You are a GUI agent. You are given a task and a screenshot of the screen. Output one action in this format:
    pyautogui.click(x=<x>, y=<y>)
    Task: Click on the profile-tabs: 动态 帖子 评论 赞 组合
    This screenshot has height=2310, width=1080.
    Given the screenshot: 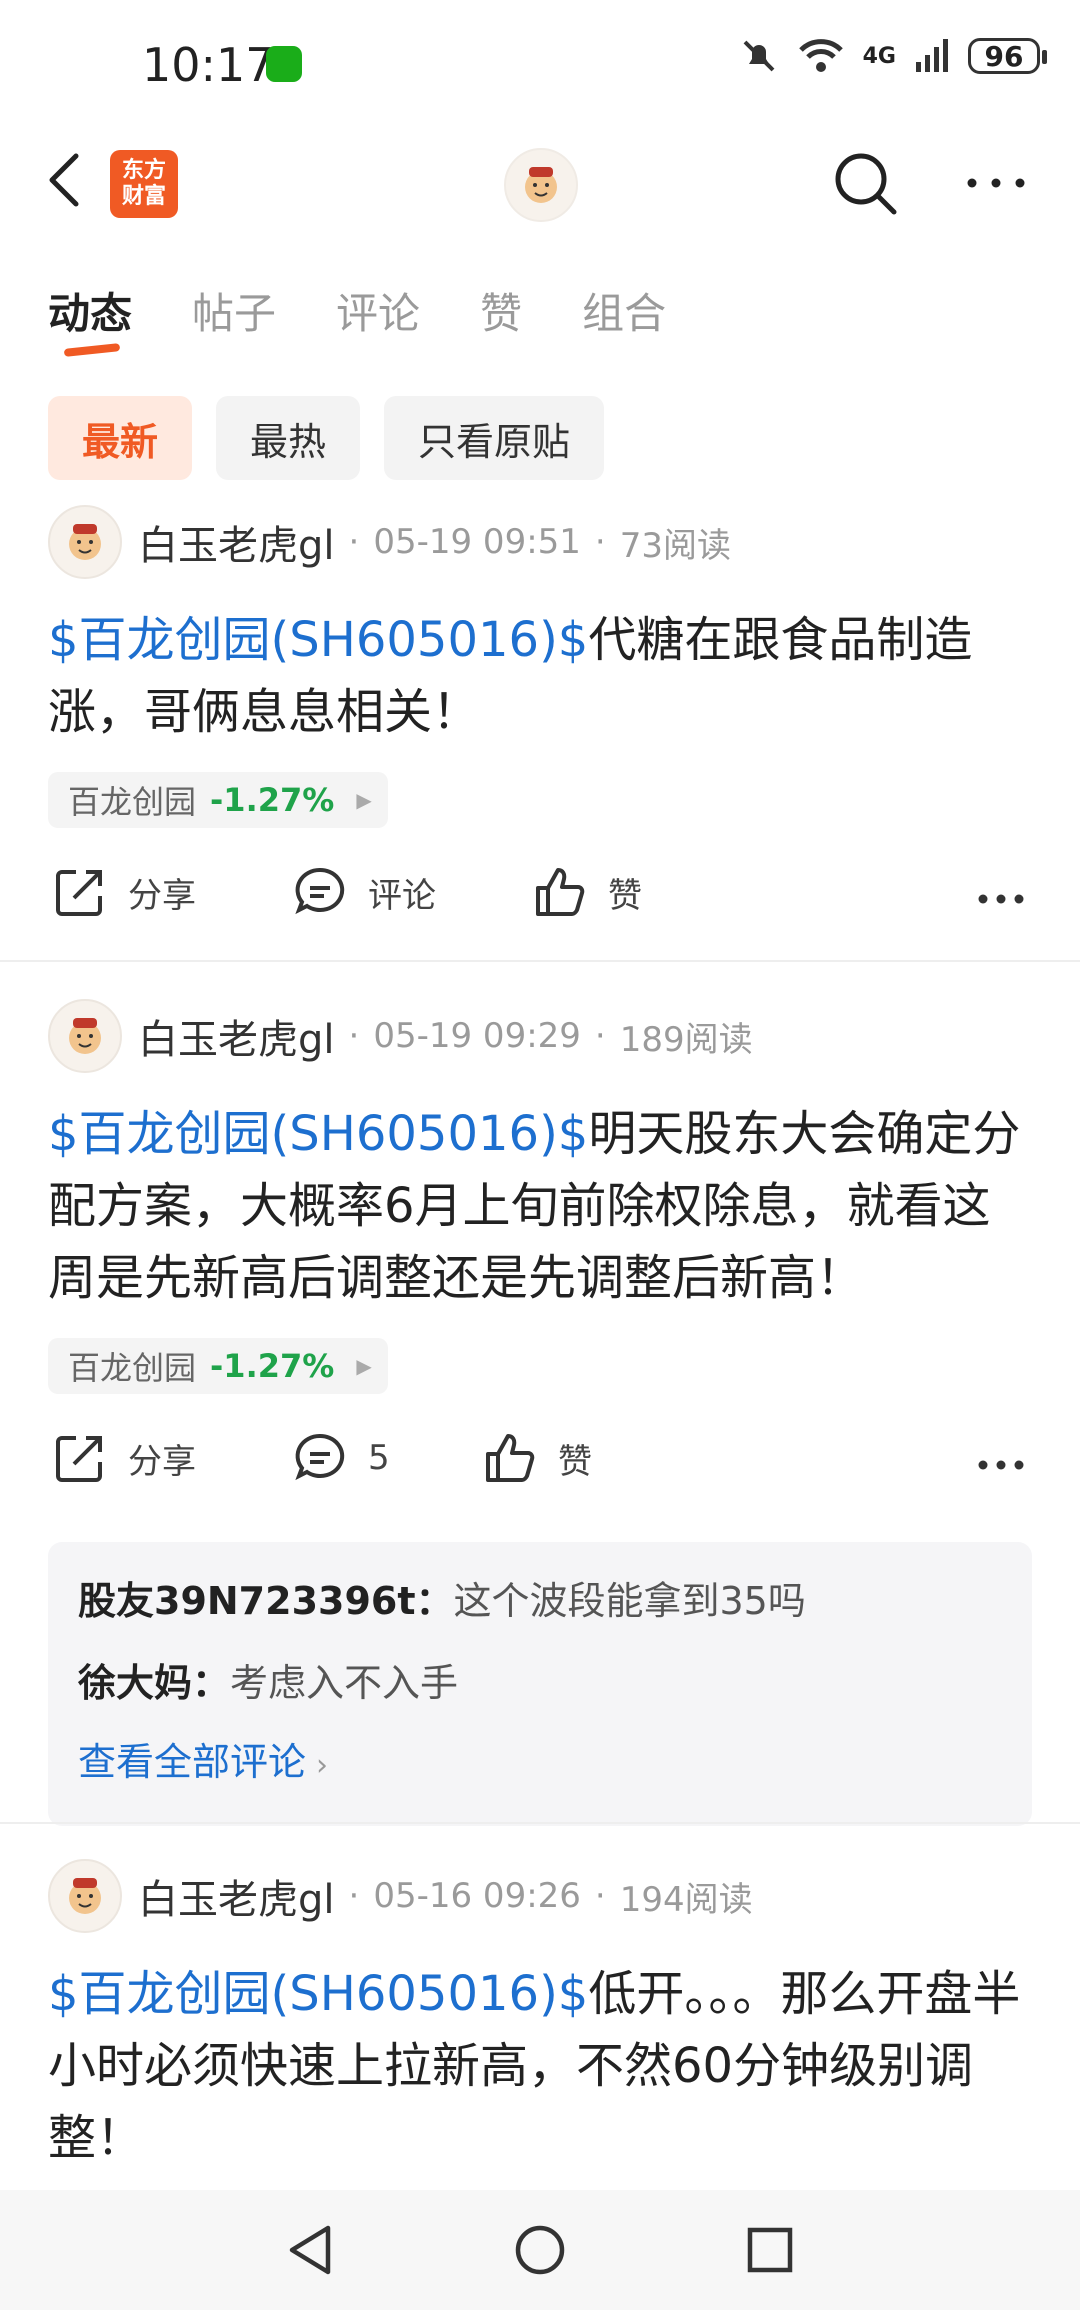 What is the action you would take?
    pyautogui.click(x=357, y=310)
    